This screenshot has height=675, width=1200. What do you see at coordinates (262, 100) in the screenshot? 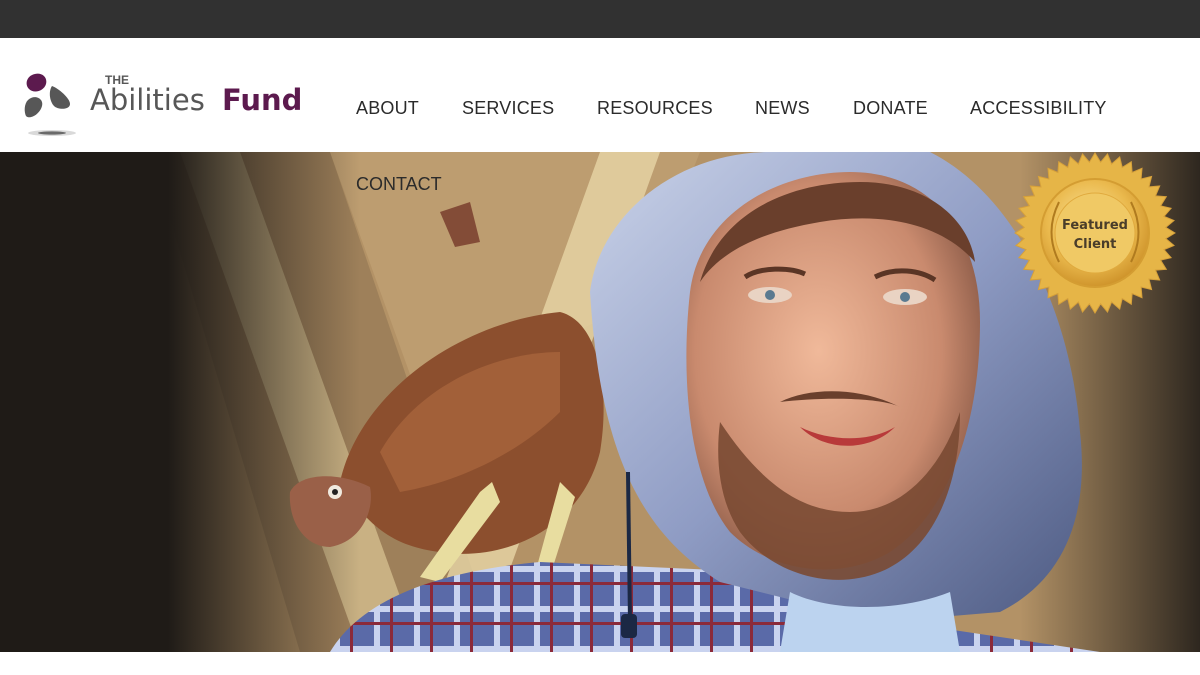
I see `logo-fund: Fund` at bounding box center [262, 100].